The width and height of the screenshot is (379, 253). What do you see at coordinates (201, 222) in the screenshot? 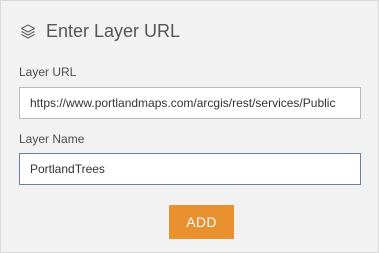
I see `add-button: ADD` at bounding box center [201, 222].